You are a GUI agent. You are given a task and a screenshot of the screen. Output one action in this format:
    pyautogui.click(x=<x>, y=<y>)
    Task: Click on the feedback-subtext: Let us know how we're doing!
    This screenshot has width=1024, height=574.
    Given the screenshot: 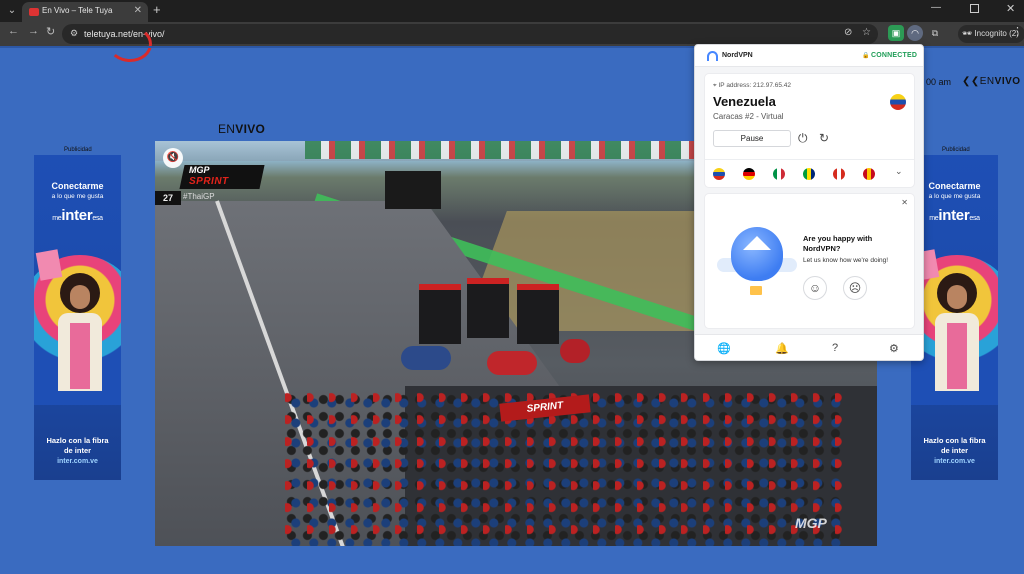 What is the action you would take?
    pyautogui.click(x=846, y=260)
    